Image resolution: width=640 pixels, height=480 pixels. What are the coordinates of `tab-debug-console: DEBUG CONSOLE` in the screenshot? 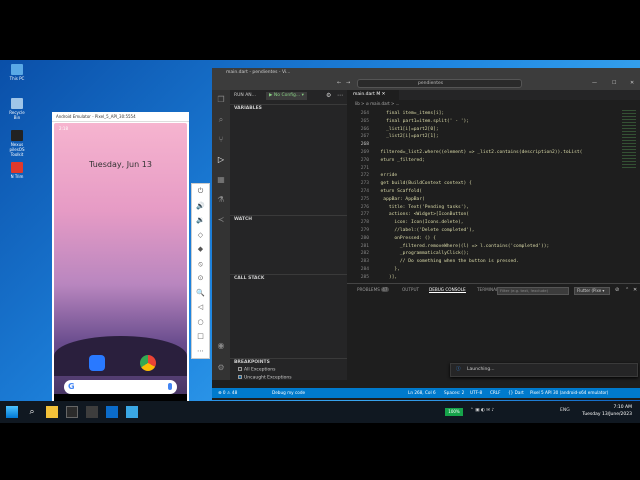 It's located at (447, 290).